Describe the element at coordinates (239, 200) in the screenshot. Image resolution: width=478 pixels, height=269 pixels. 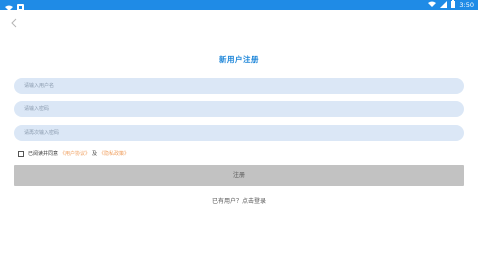
I see `login-link: 已有用户？点击登录` at that location.